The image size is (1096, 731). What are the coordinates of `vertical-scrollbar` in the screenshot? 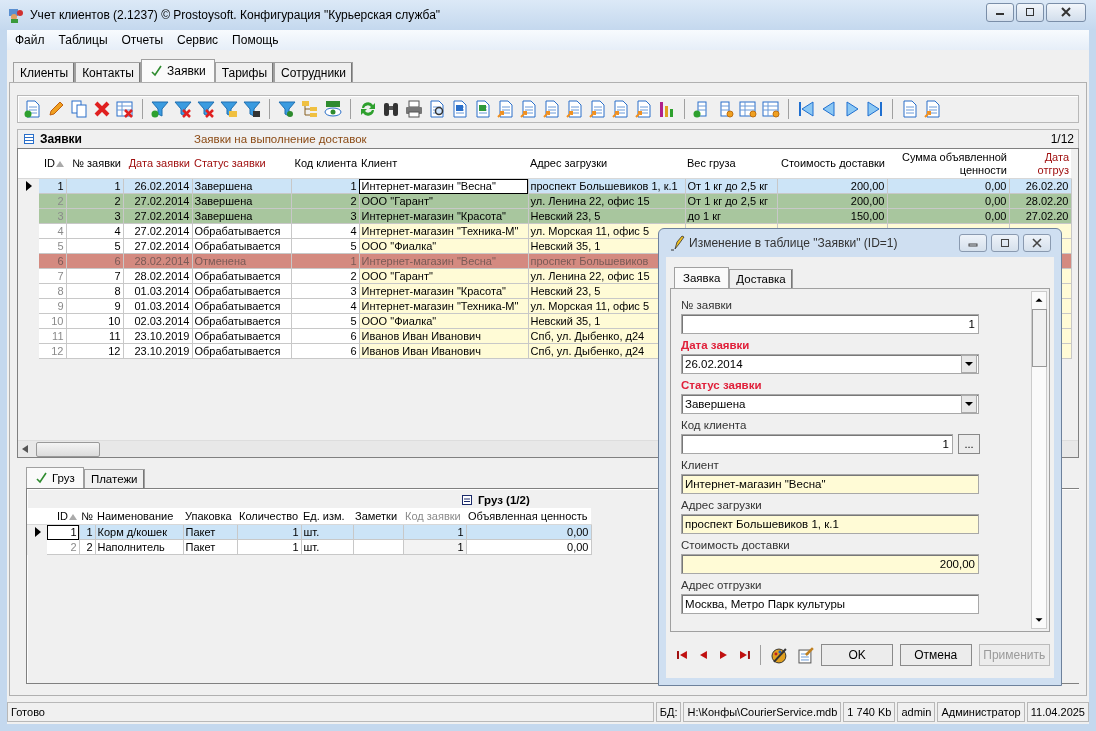 It's located at (1039, 460).